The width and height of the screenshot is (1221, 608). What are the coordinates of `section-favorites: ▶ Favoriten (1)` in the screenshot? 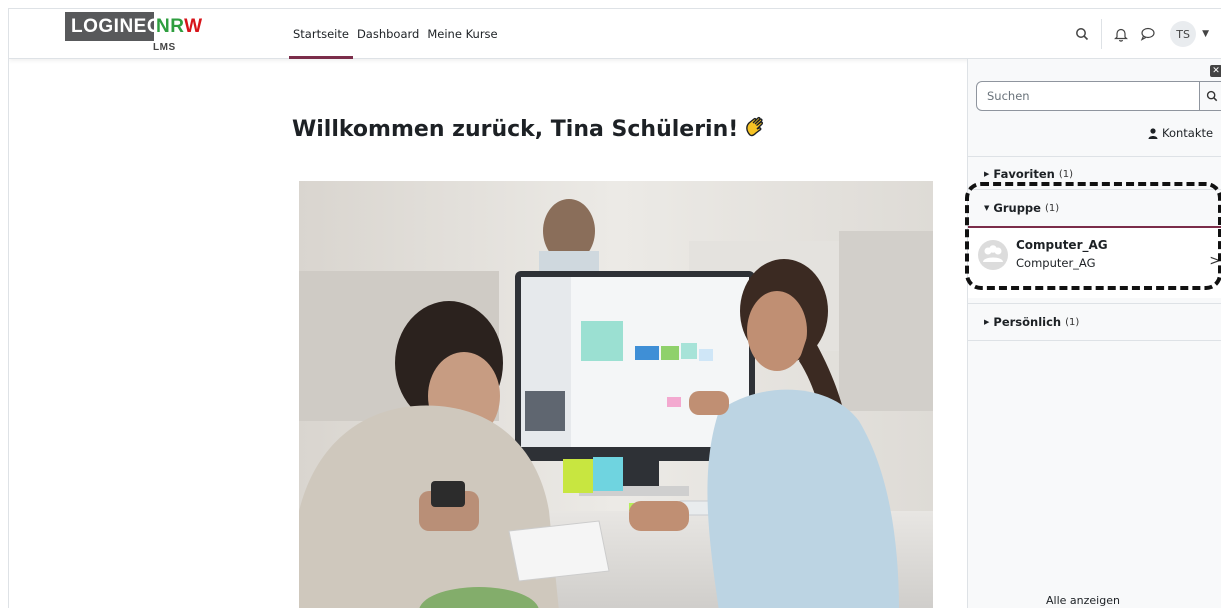 It's located at (1094, 173).